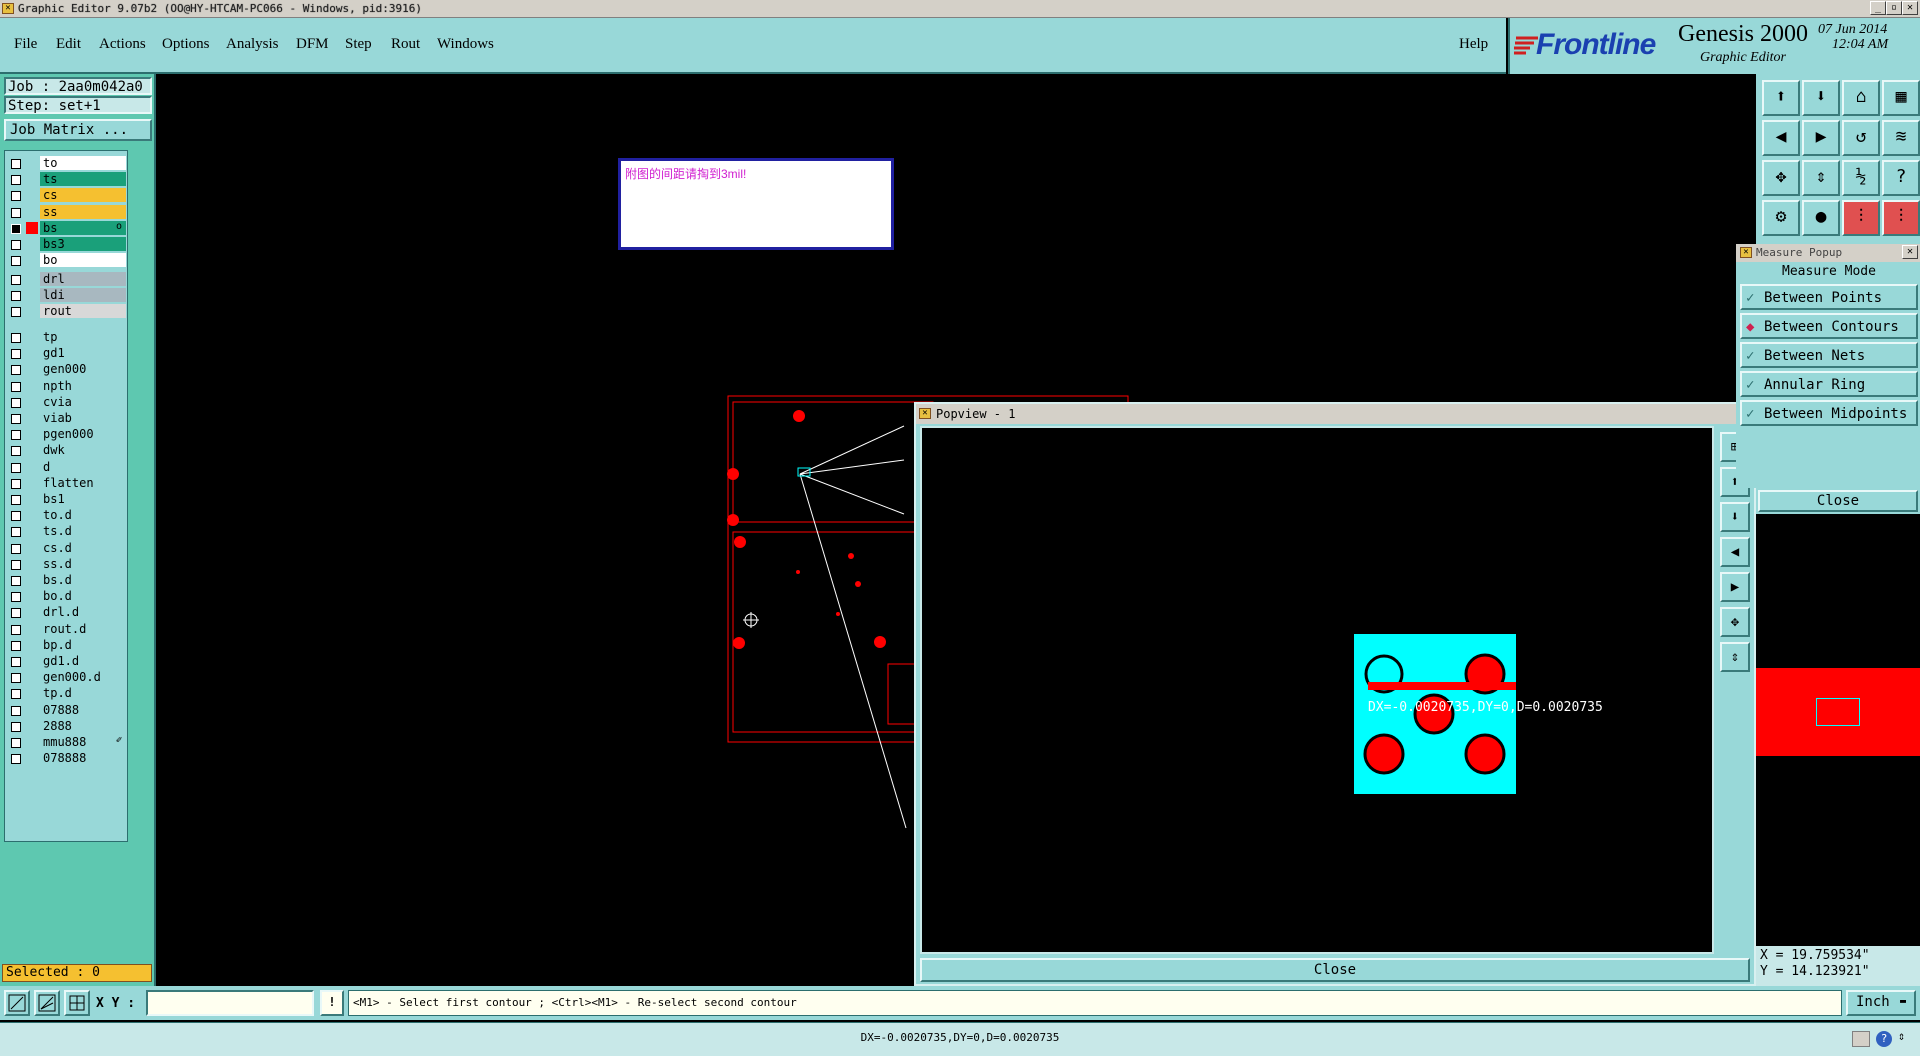 The width and height of the screenshot is (1920, 1056). I want to click on pv-fit-icon: ✥, so click(1735, 622).